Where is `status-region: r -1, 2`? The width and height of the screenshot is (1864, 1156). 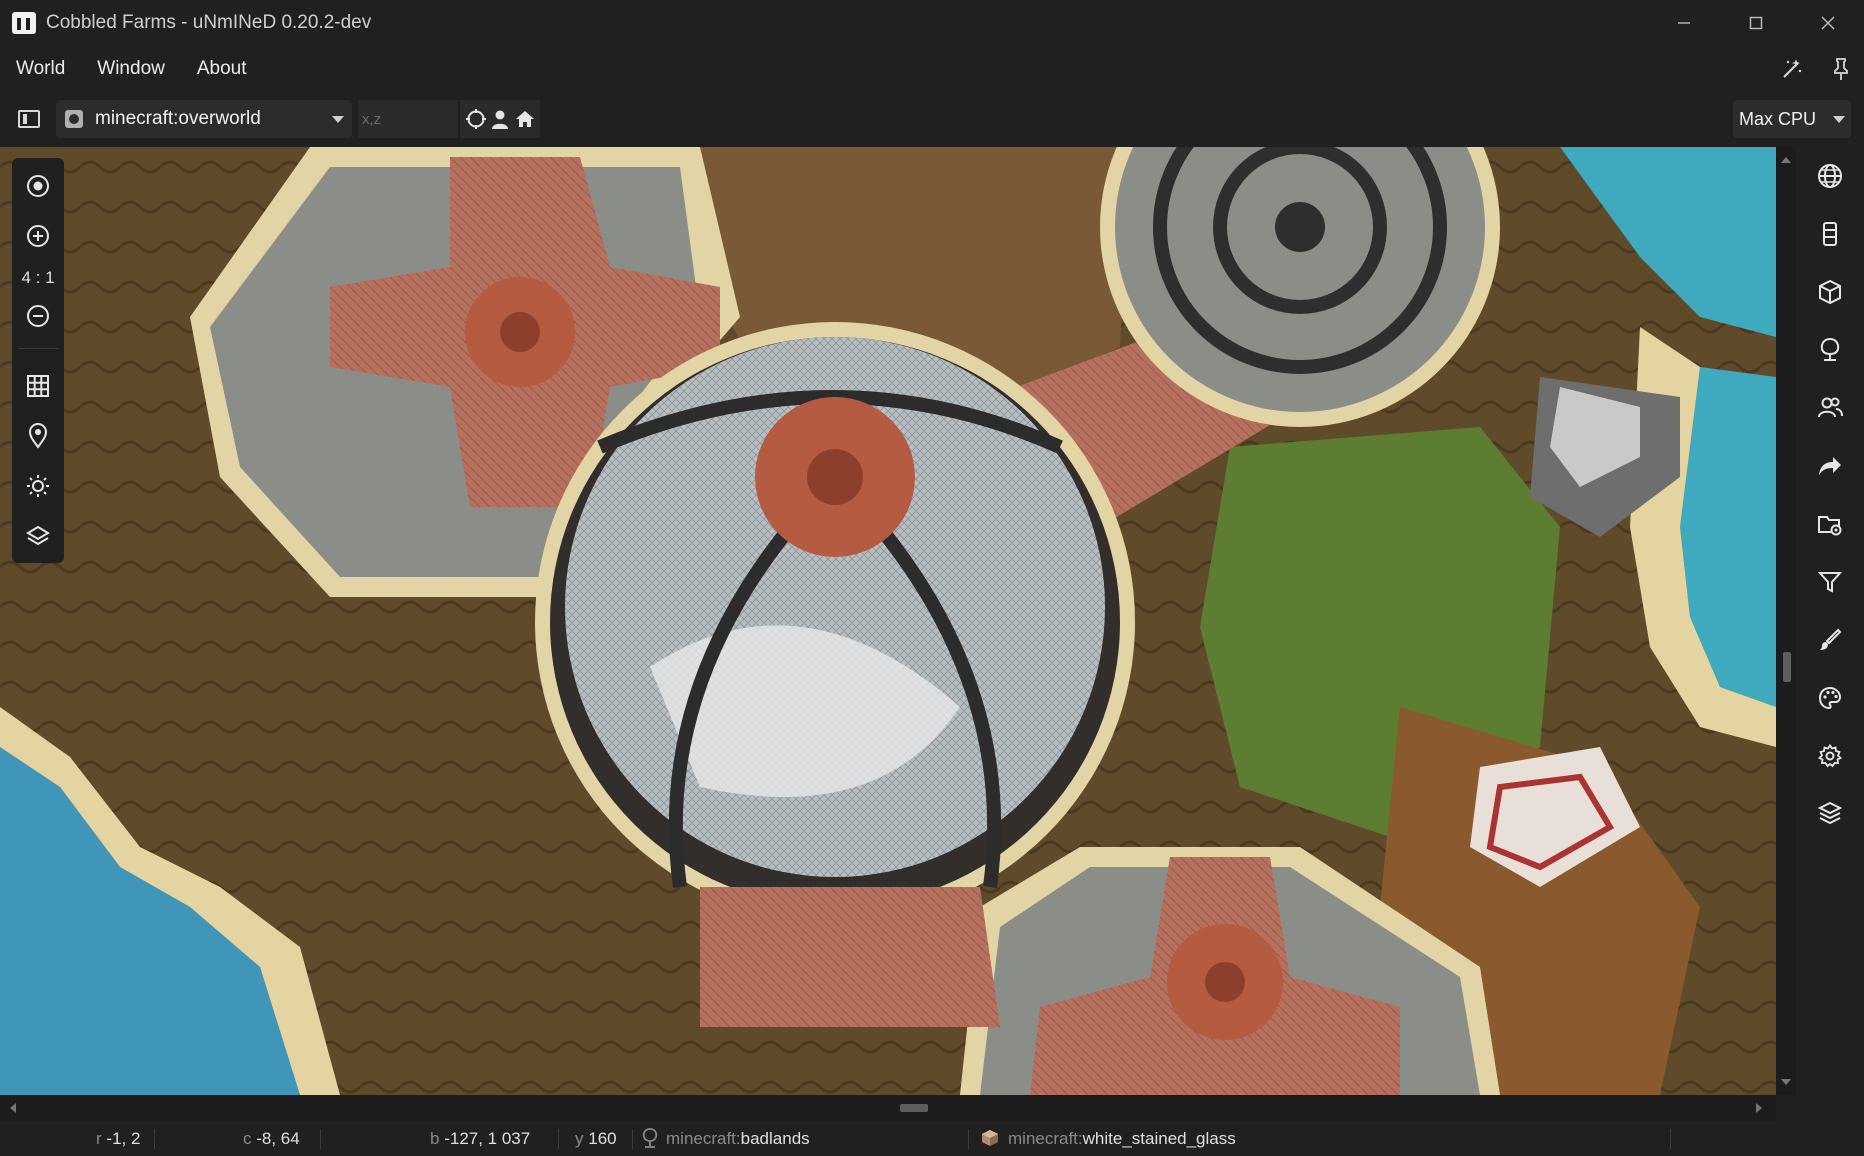
status-region: r -1, 2 is located at coordinates (118, 1138).